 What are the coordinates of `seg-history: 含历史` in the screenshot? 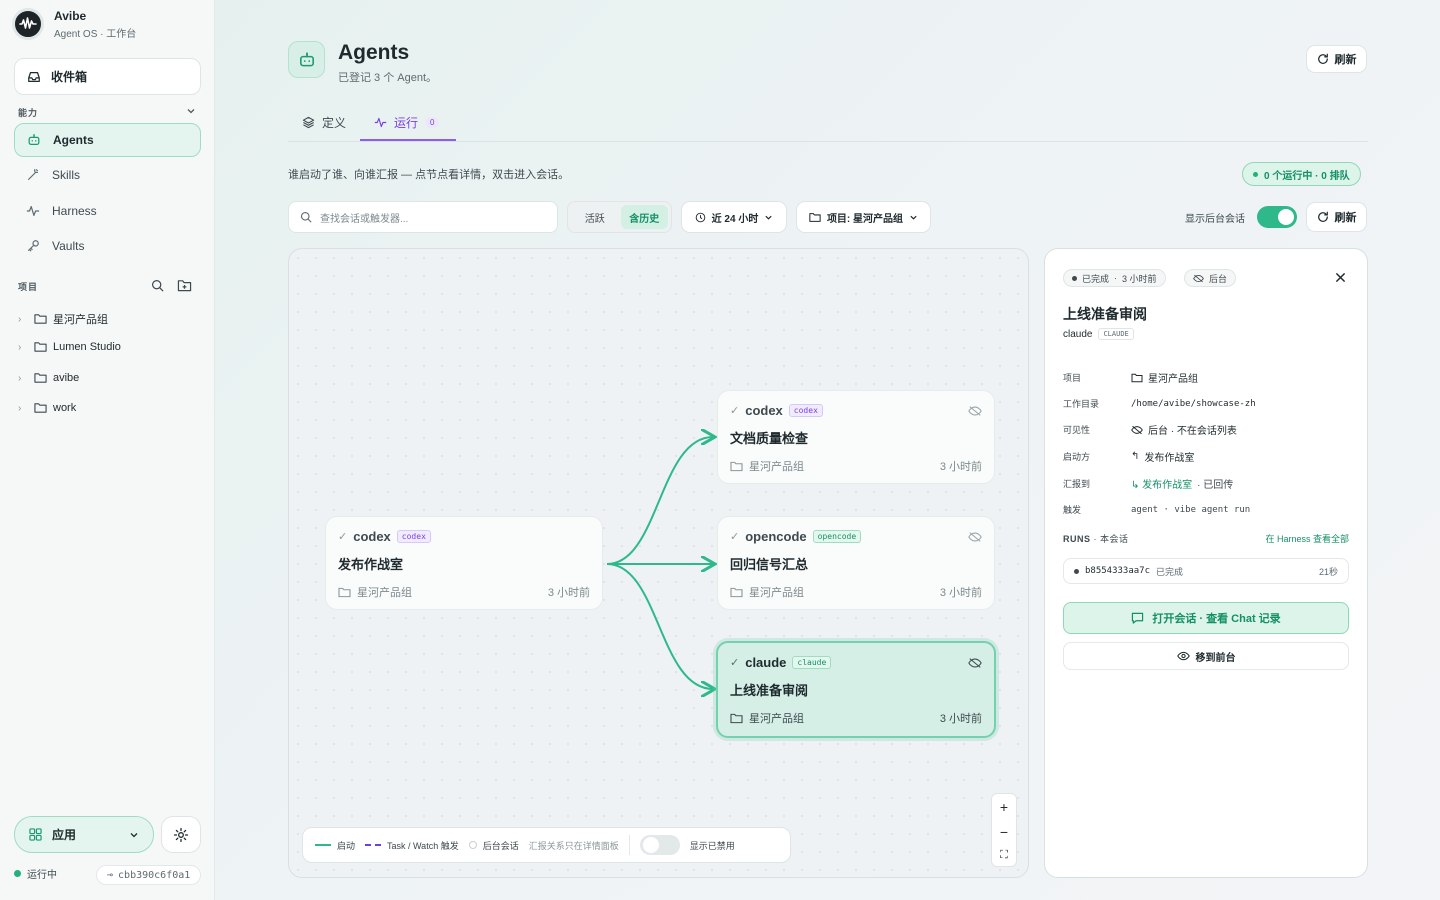 It's located at (644, 217).